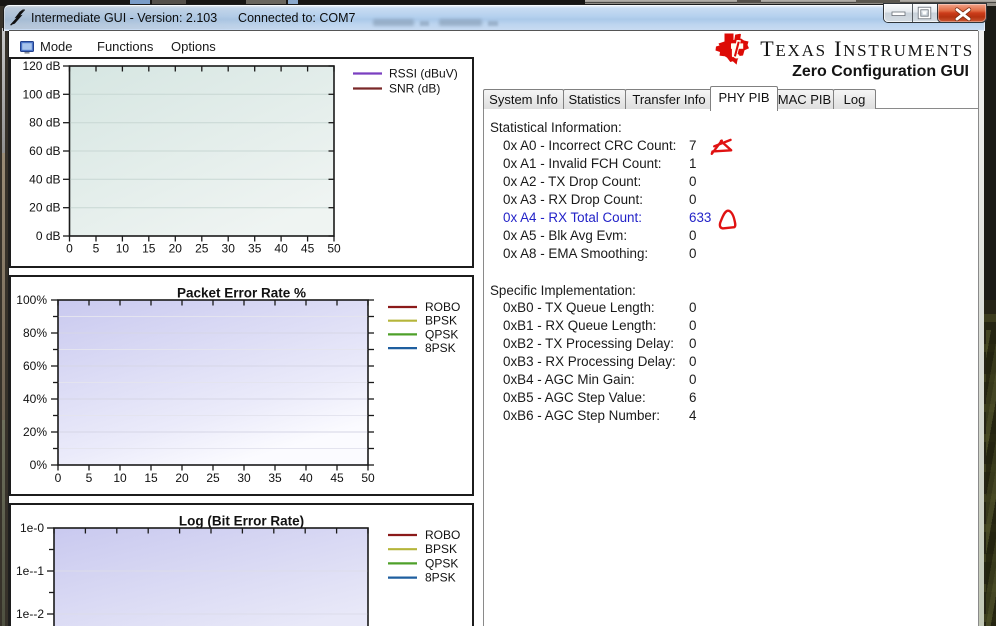 This screenshot has height=626, width=996. I want to click on svg-text: 1e--2, so click(30, 614).